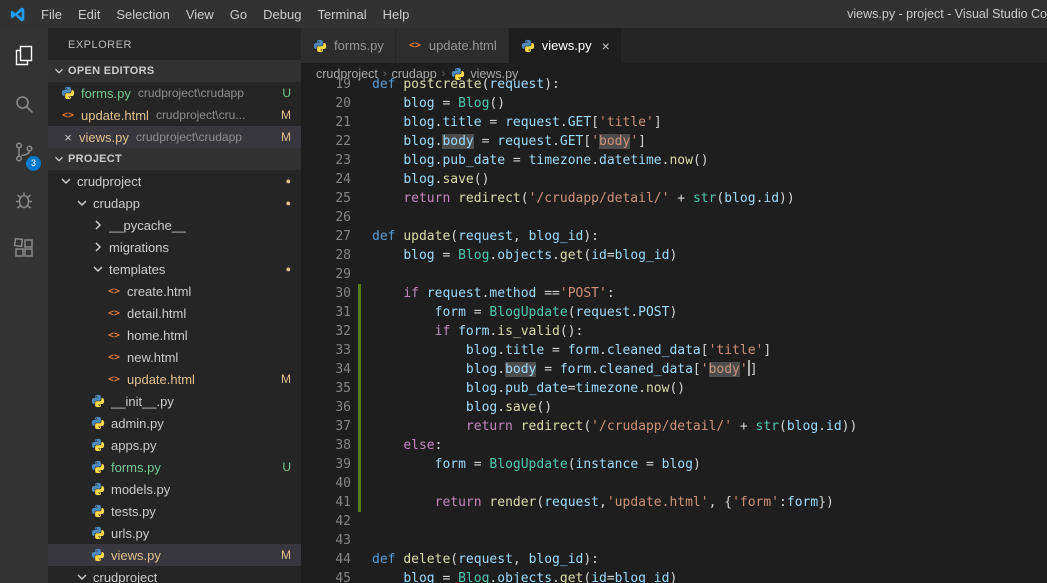 This screenshot has width=1047, height=583. Describe the element at coordinates (674, 407) in the screenshot. I see `code-line-36: 36 blog.save()` at that location.